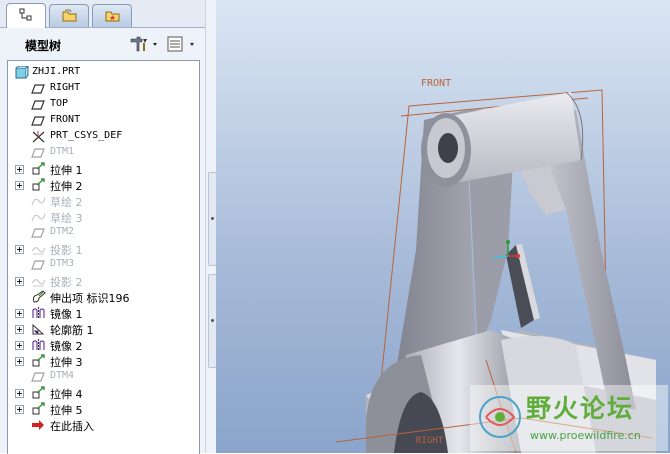  What do you see at coordinates (62, 231) in the screenshot?
I see `tree-item-label: DTM2` at bounding box center [62, 231].